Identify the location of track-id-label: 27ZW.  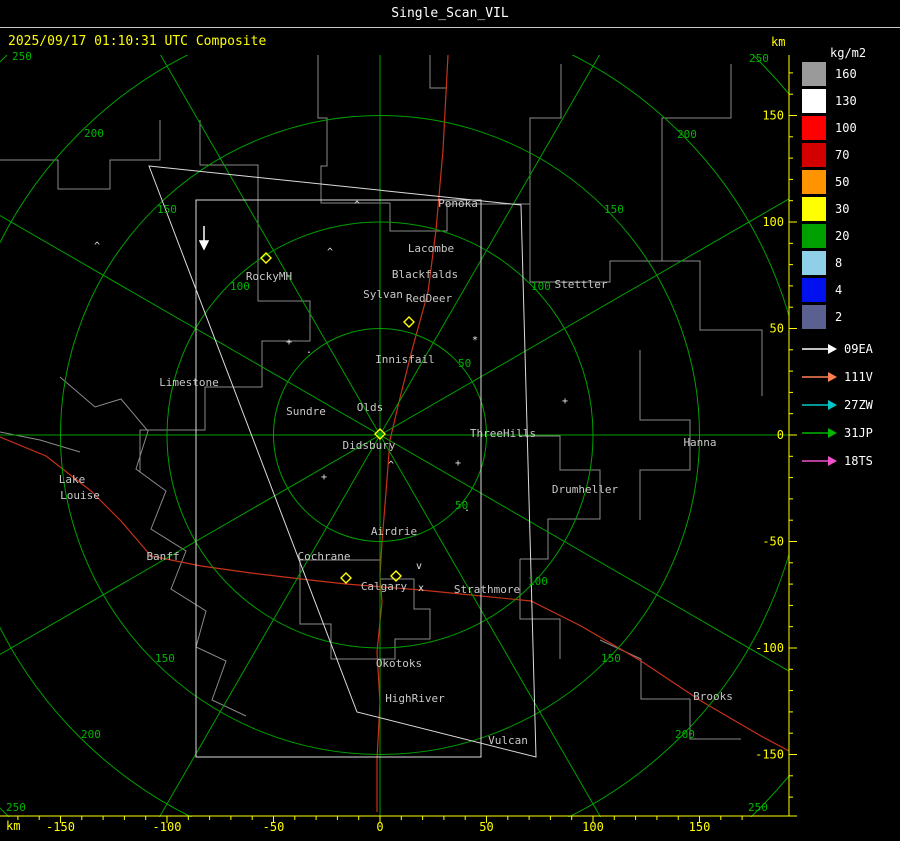
(858, 405).